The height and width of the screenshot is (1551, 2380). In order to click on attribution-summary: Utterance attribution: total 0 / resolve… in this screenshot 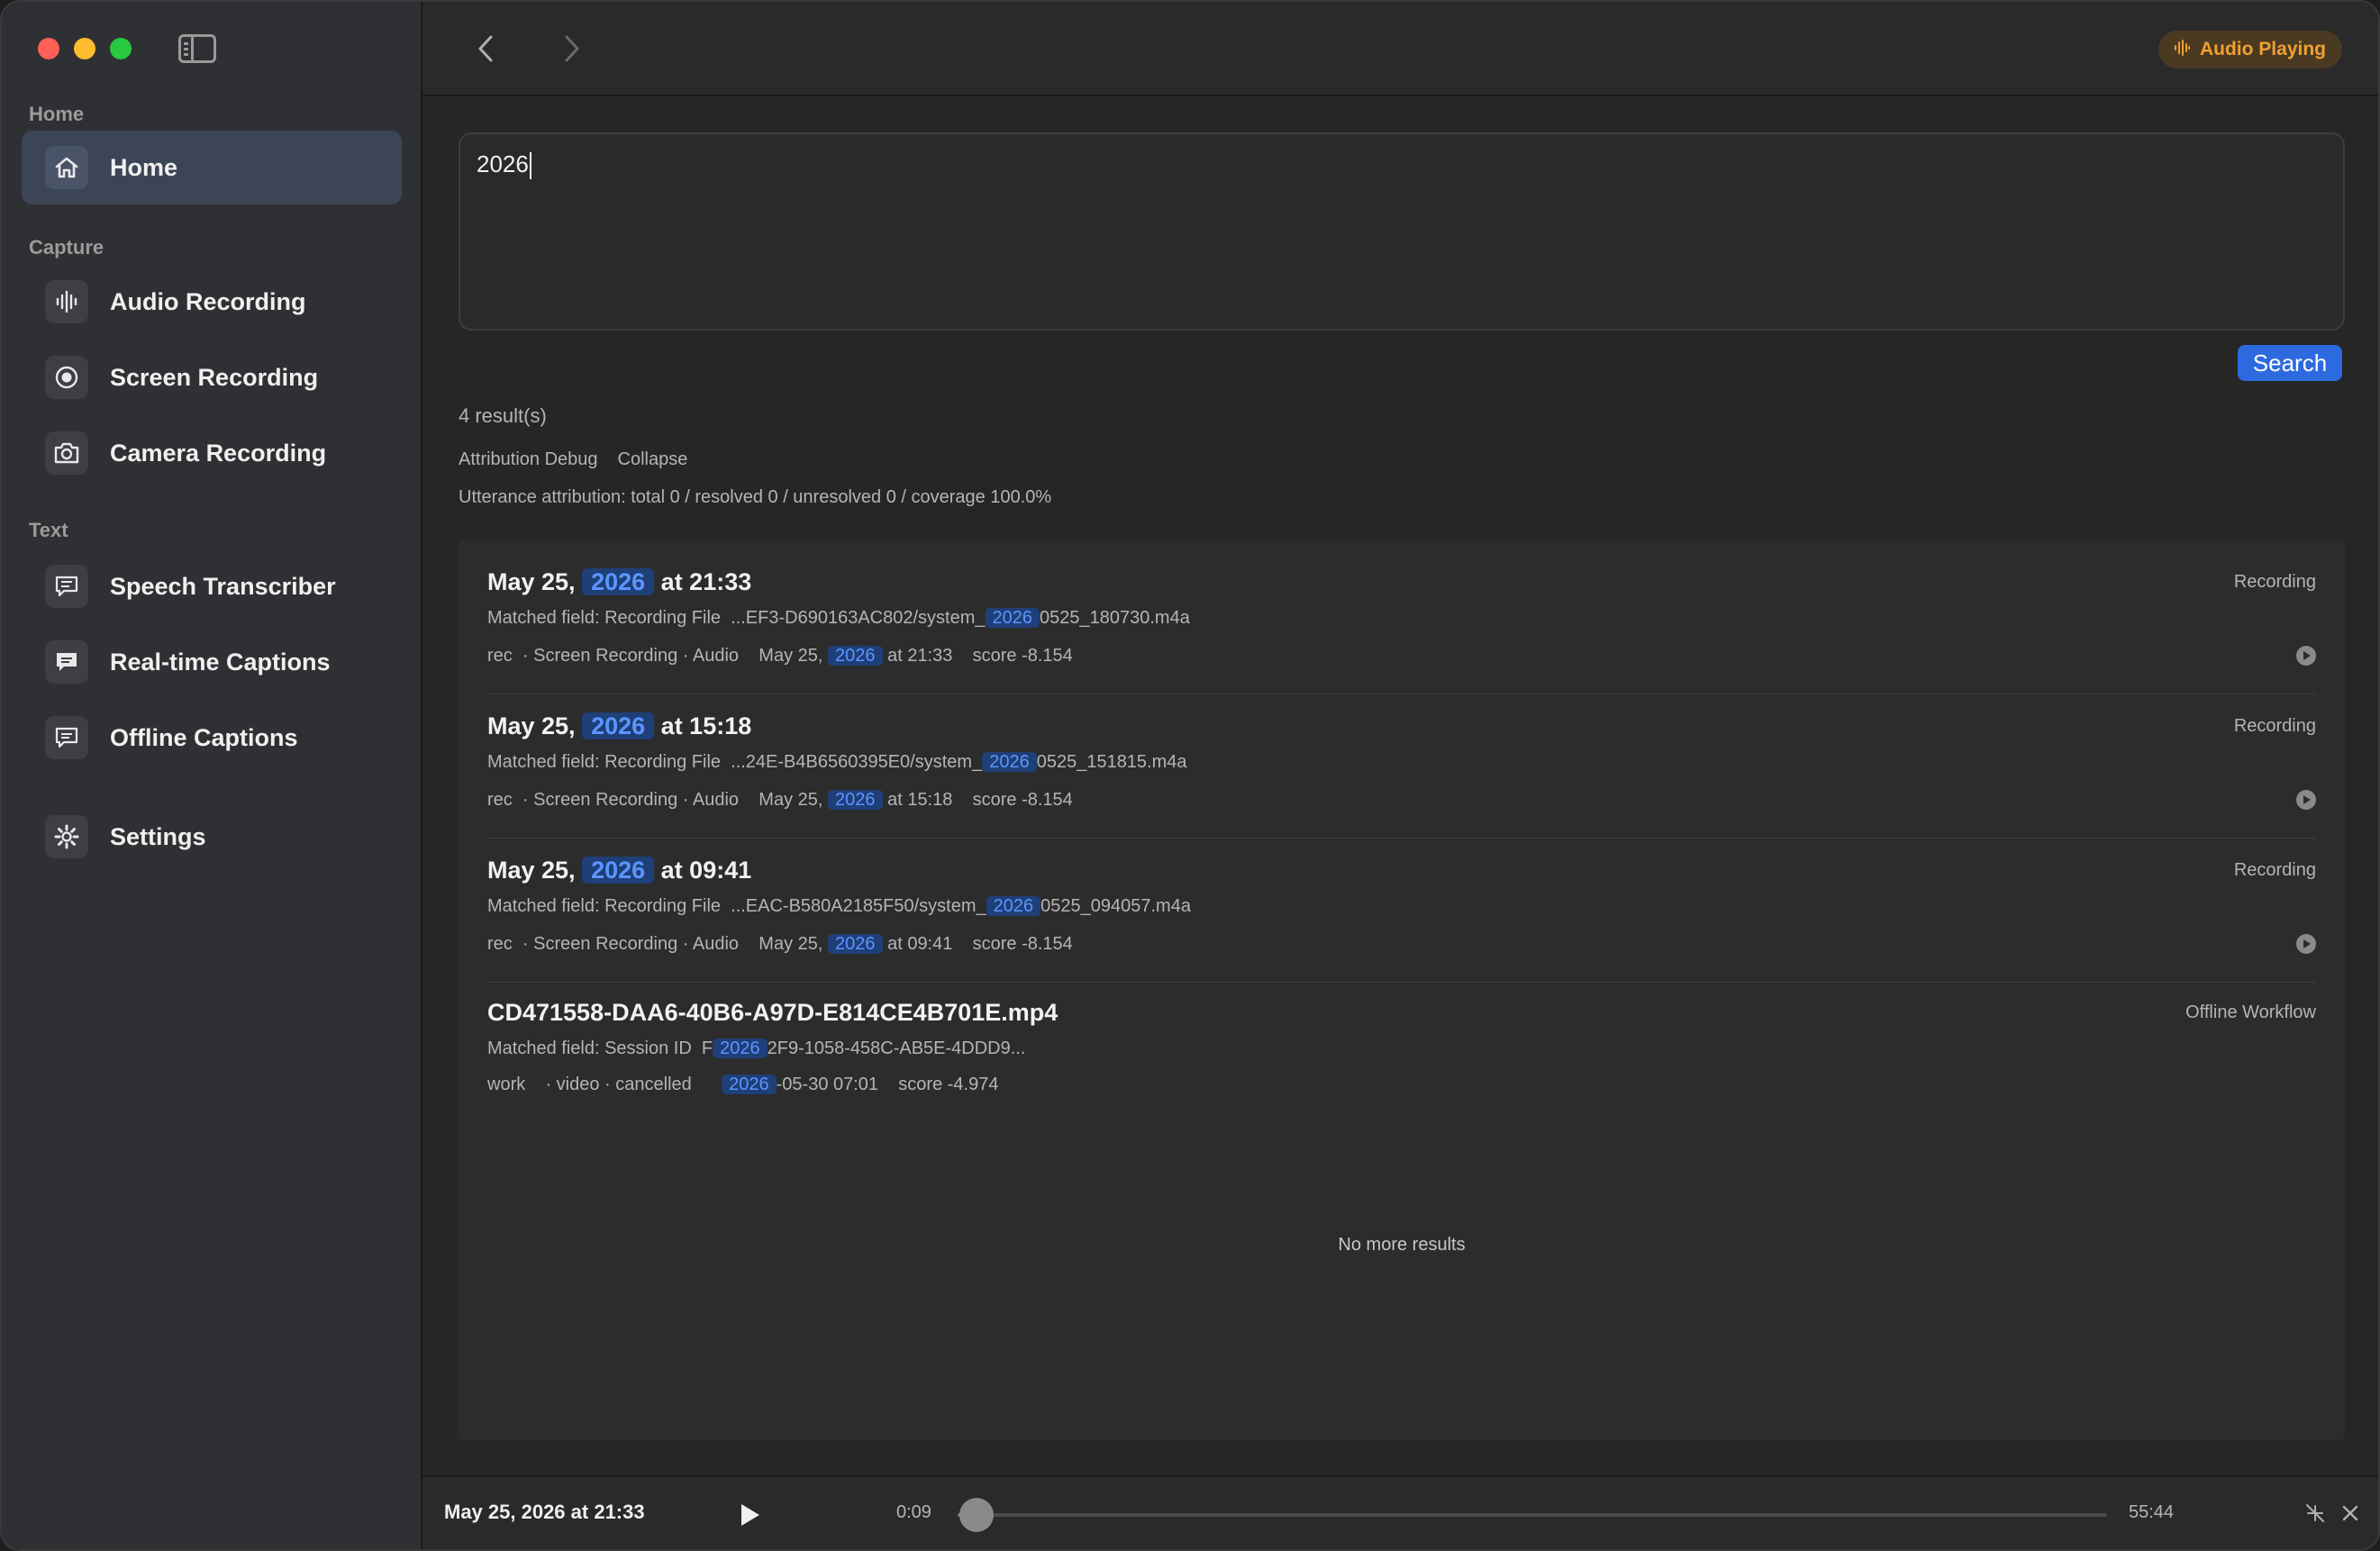, I will do `click(755, 497)`.